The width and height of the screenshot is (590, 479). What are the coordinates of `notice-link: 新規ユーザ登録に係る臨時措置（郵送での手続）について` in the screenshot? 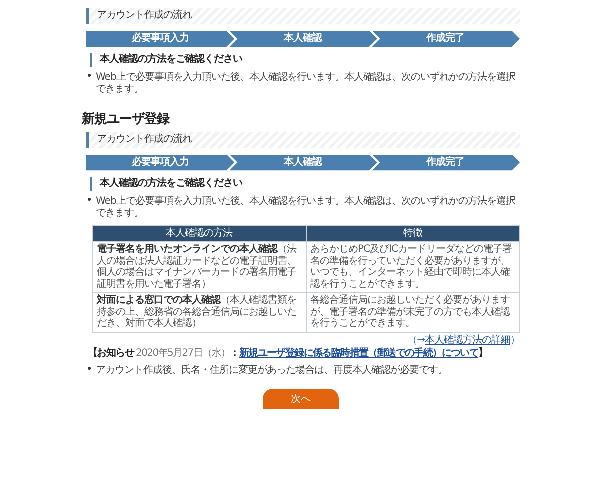 It's located at (359, 353).